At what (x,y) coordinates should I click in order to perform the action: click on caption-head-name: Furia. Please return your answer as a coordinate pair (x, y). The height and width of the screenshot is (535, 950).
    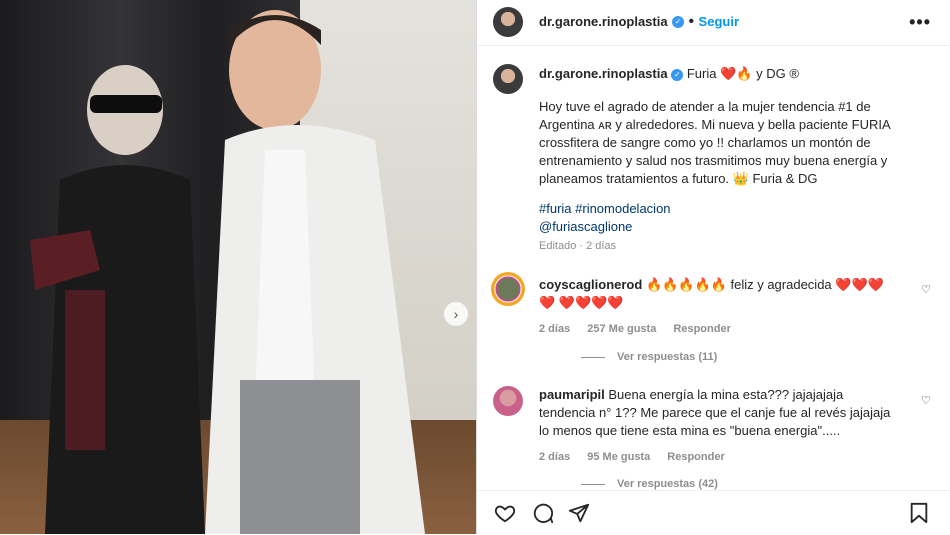
    Looking at the image, I should click on (701, 73).